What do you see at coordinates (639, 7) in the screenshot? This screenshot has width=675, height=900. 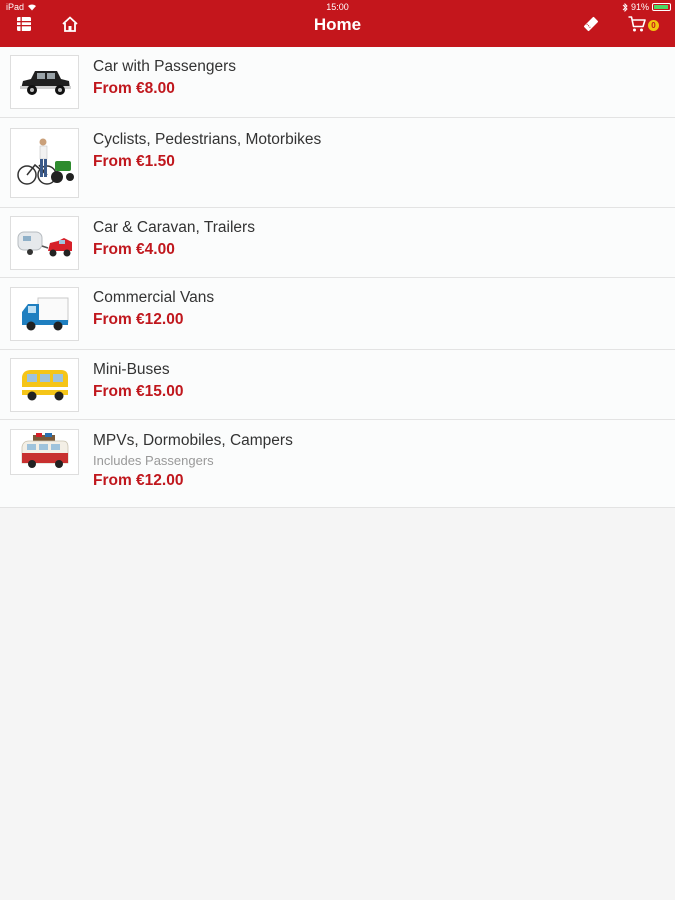 I see `battery-percent: 91%` at bounding box center [639, 7].